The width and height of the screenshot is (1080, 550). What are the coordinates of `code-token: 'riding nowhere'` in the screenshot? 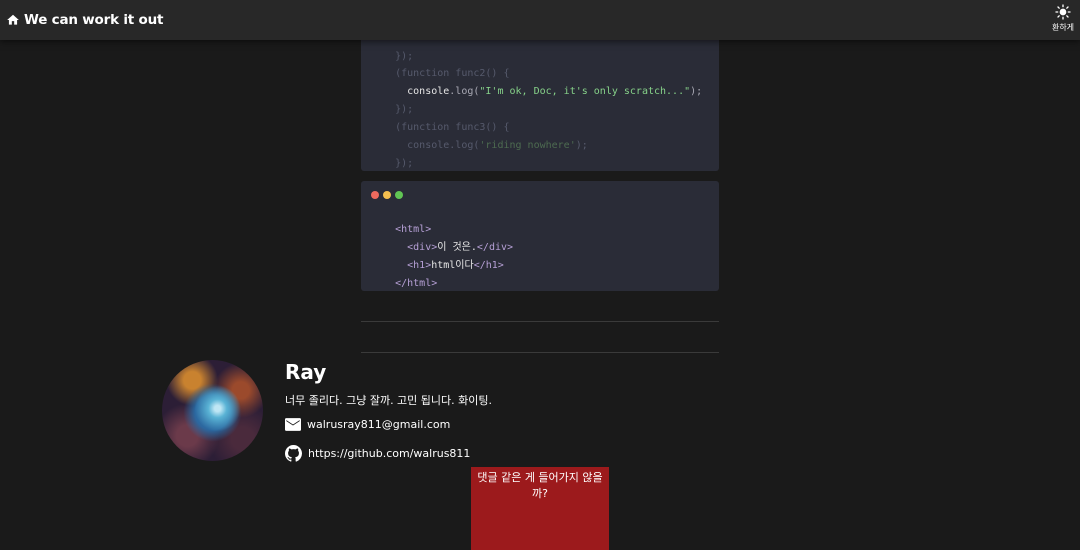 It's located at (527, 145).